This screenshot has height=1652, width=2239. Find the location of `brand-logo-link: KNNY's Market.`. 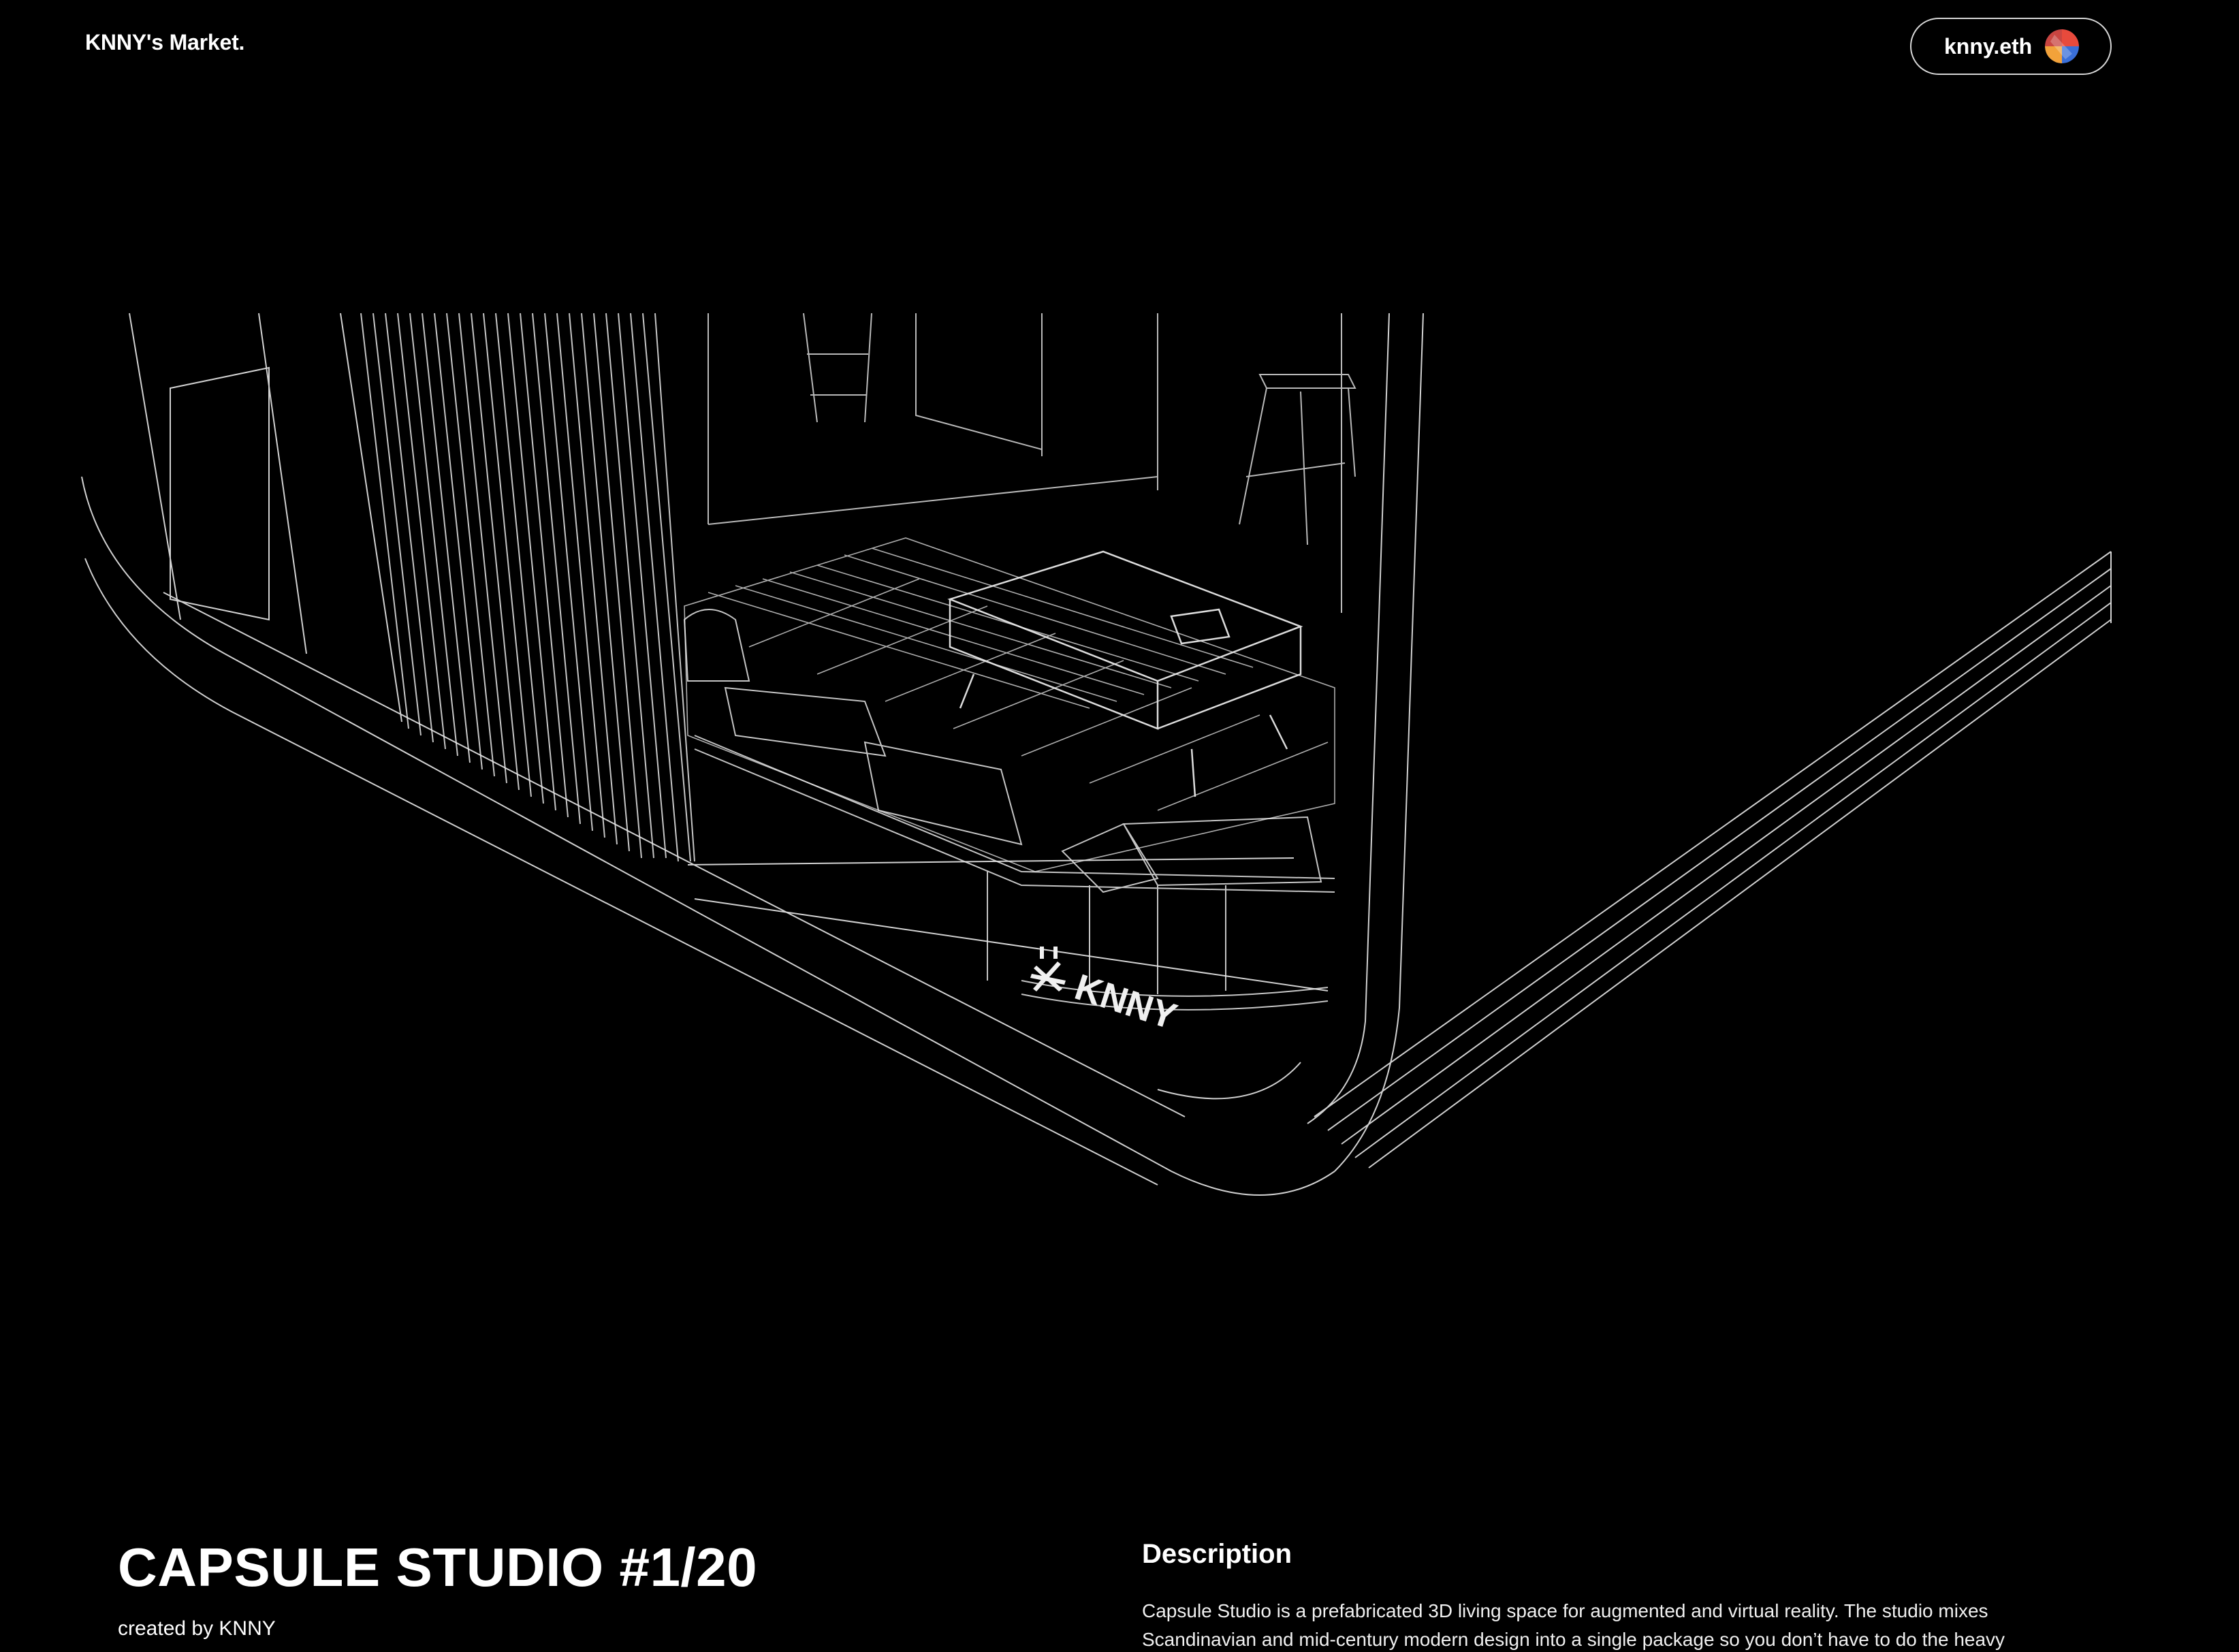

brand-logo-link: KNNY's Market. is located at coordinates (165, 42).